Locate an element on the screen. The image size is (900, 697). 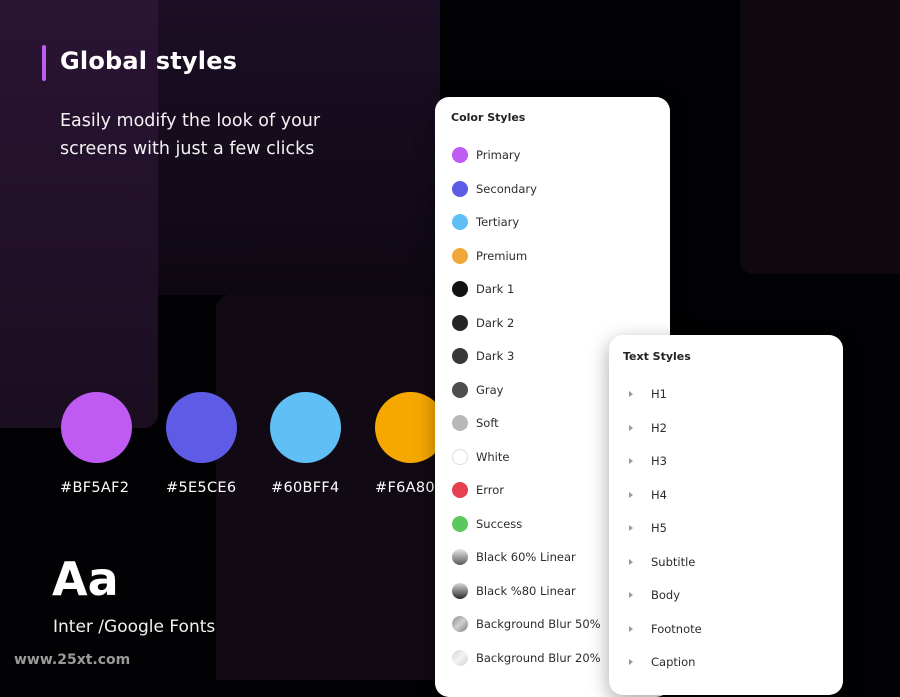
color-style-item: Black %80 Linear is located at coordinates (514, 591).